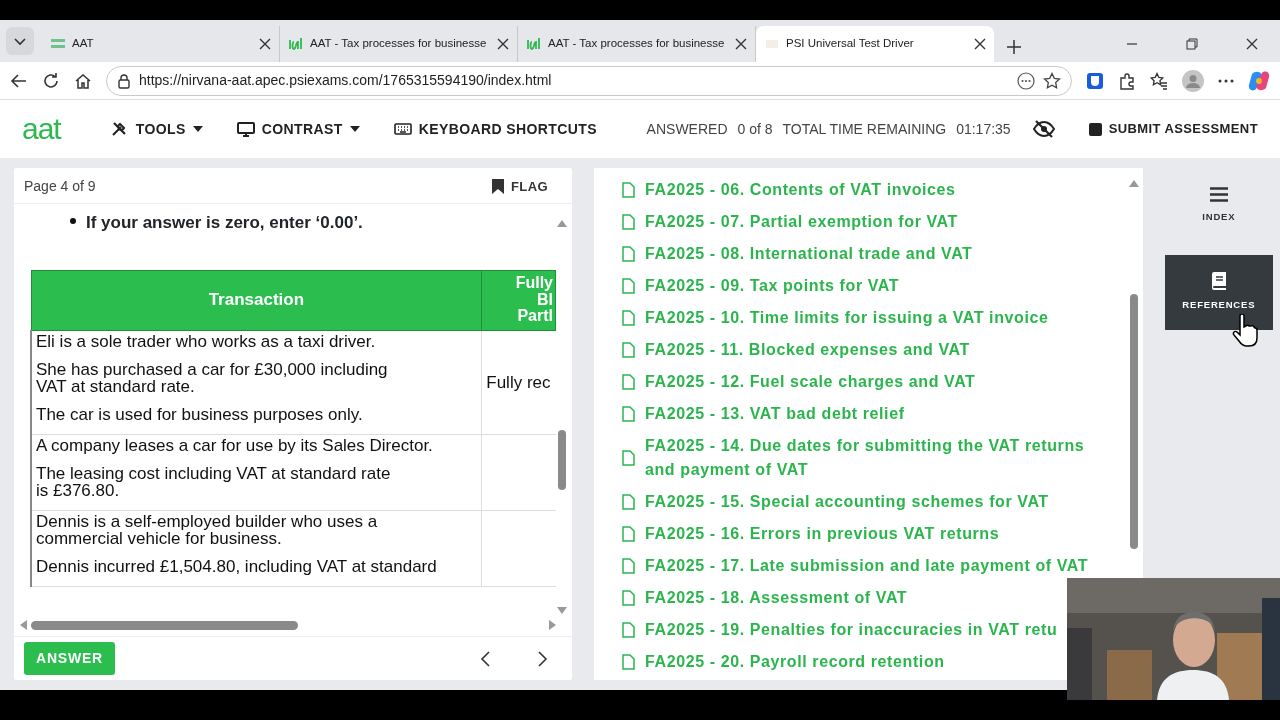 This screenshot has width=1280, height=720. What do you see at coordinates (543, 658) in the screenshot?
I see `next-icon` at bounding box center [543, 658].